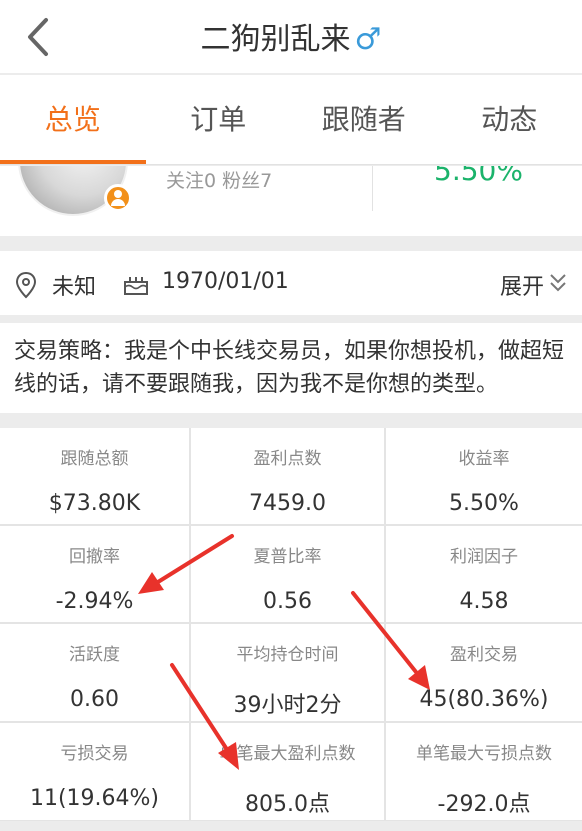 The image size is (582, 831). What do you see at coordinates (94, 601) in the screenshot?
I see `stat-value: -2.94%` at bounding box center [94, 601].